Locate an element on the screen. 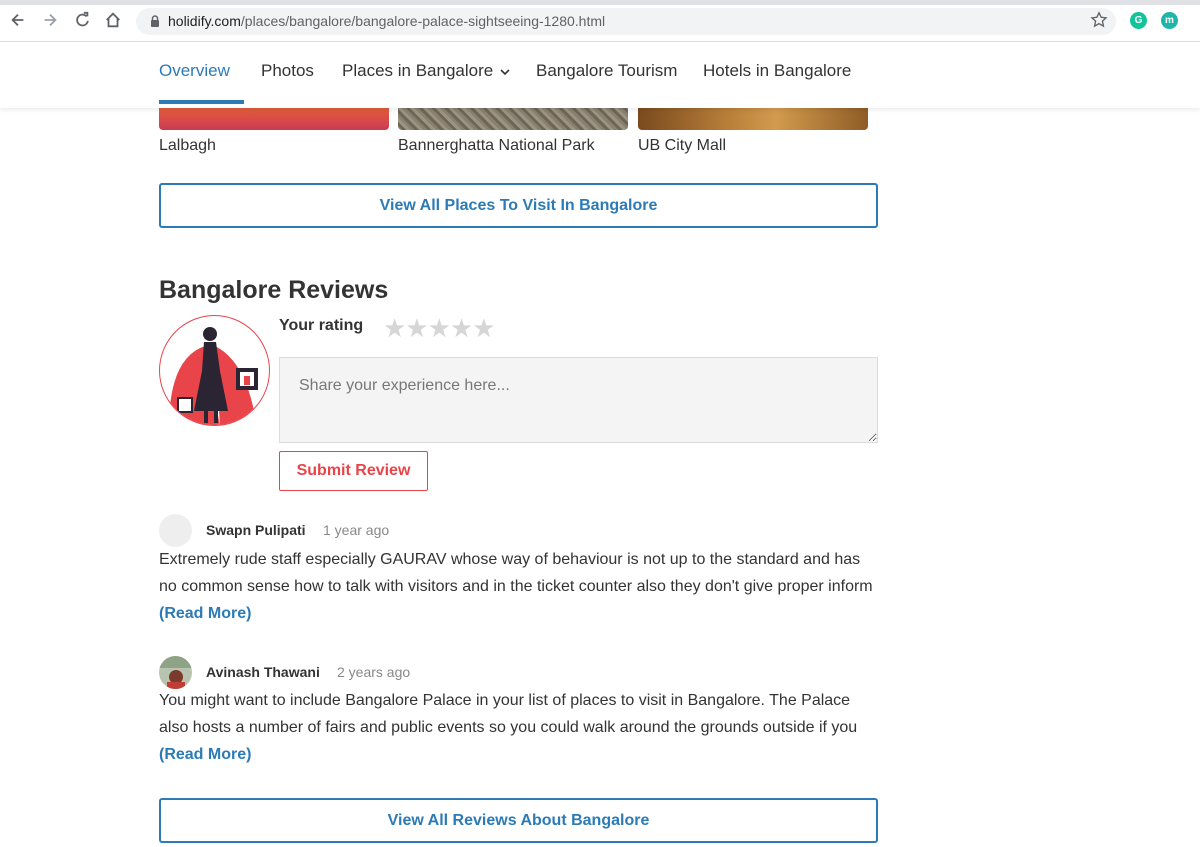 The image size is (1200, 847). place-label-lalbagh: Lalbagh is located at coordinates (187, 146).